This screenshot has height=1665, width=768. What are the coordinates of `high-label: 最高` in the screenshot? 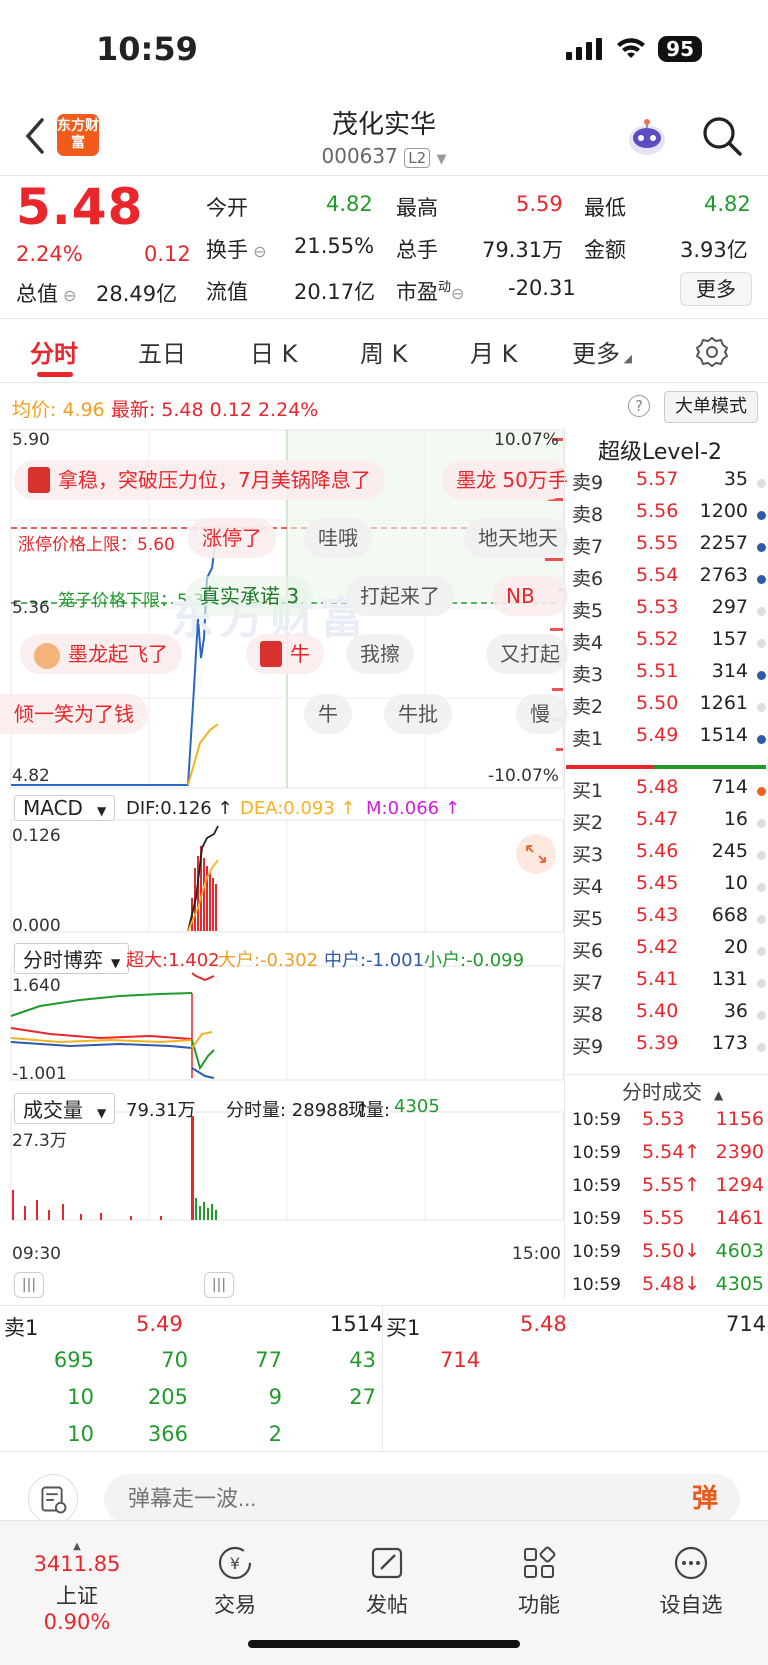 It's located at (417, 208).